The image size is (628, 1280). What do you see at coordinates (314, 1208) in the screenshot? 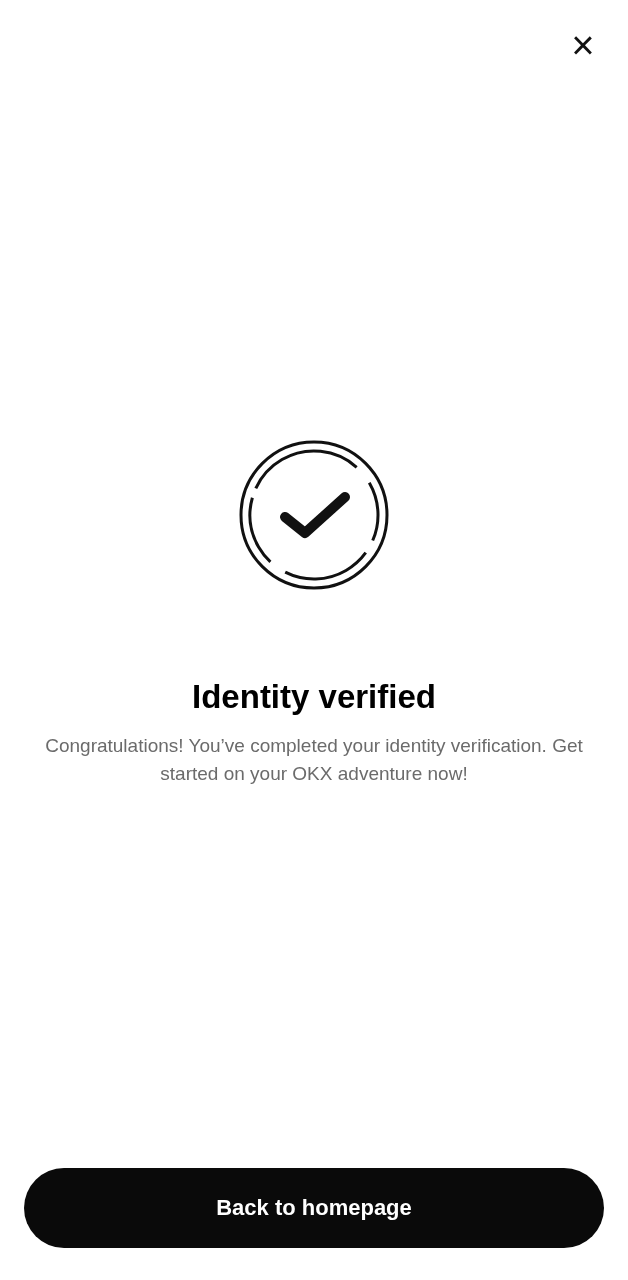
I see `back-to-homepage-button: Back to homepage` at bounding box center [314, 1208].